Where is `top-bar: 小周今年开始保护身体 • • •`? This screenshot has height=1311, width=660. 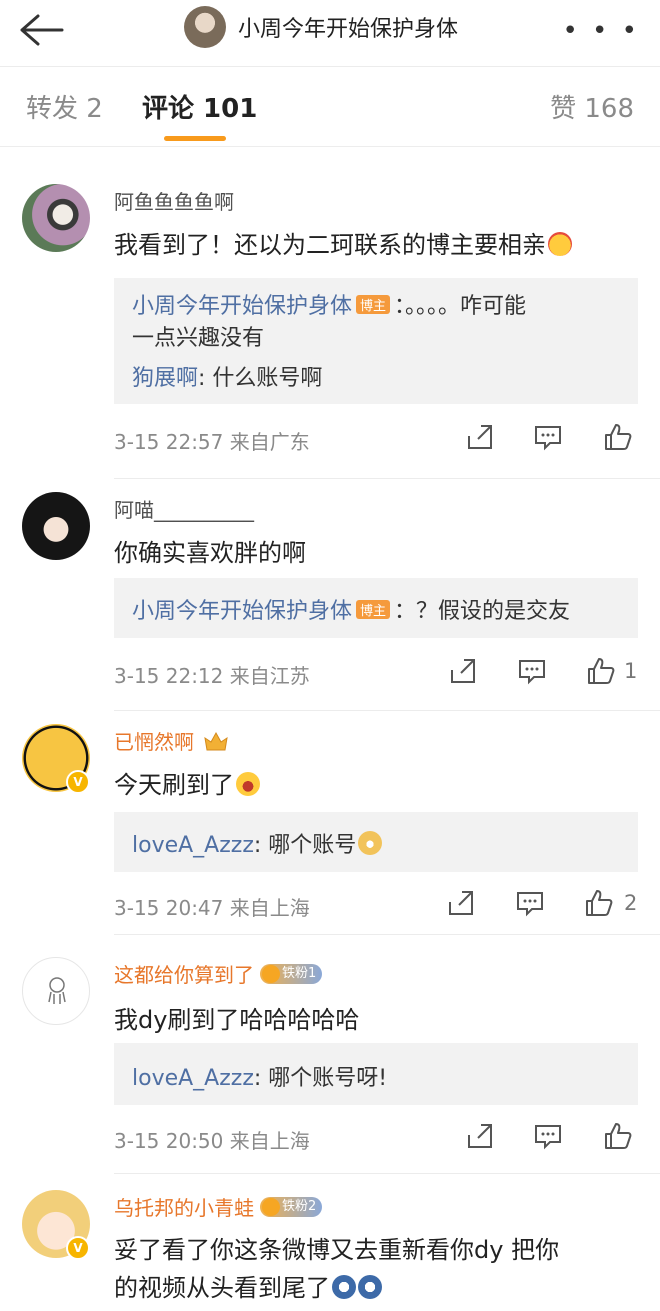
top-bar: 小周今年开始保护身体 • • • is located at coordinates (330, 33).